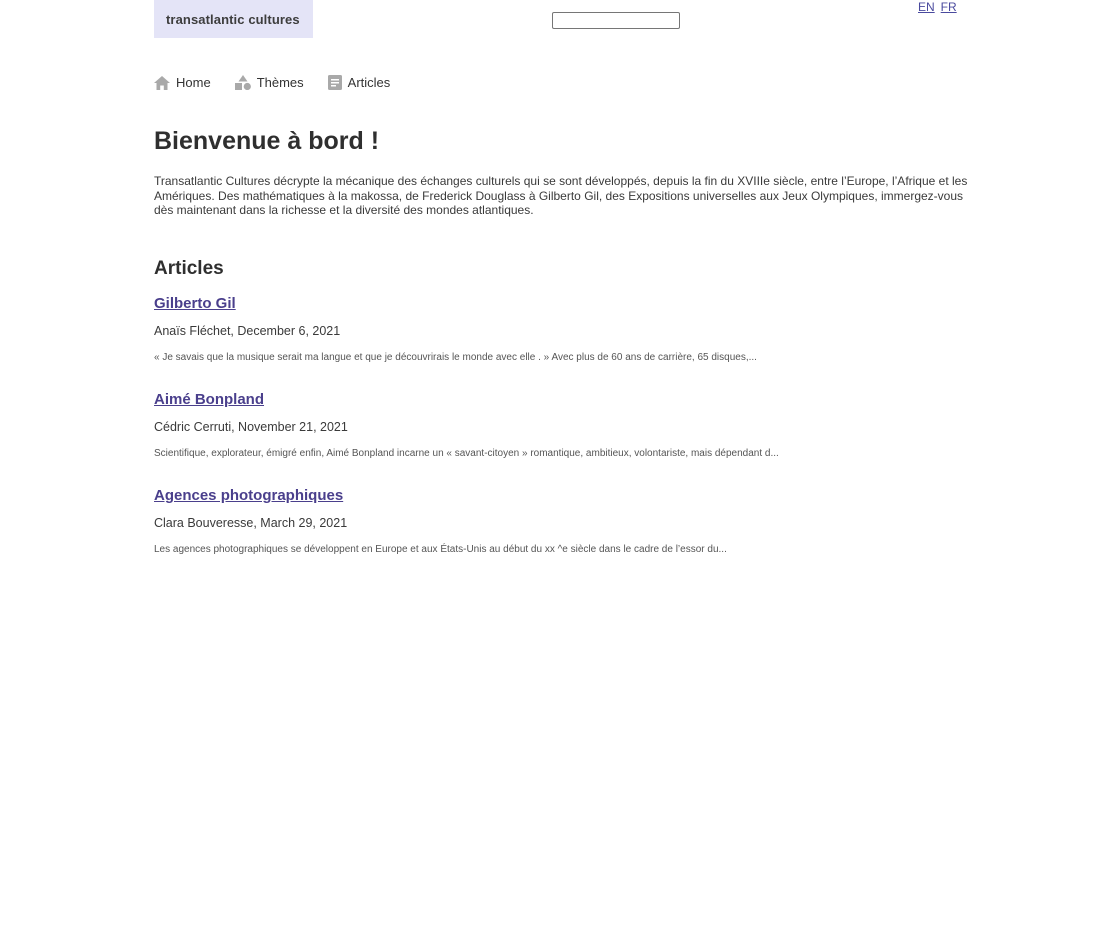 The height and width of the screenshot is (943, 1119). Describe the element at coordinates (233, 19) in the screenshot. I see `site-logo: transatlantic cultures` at that location.